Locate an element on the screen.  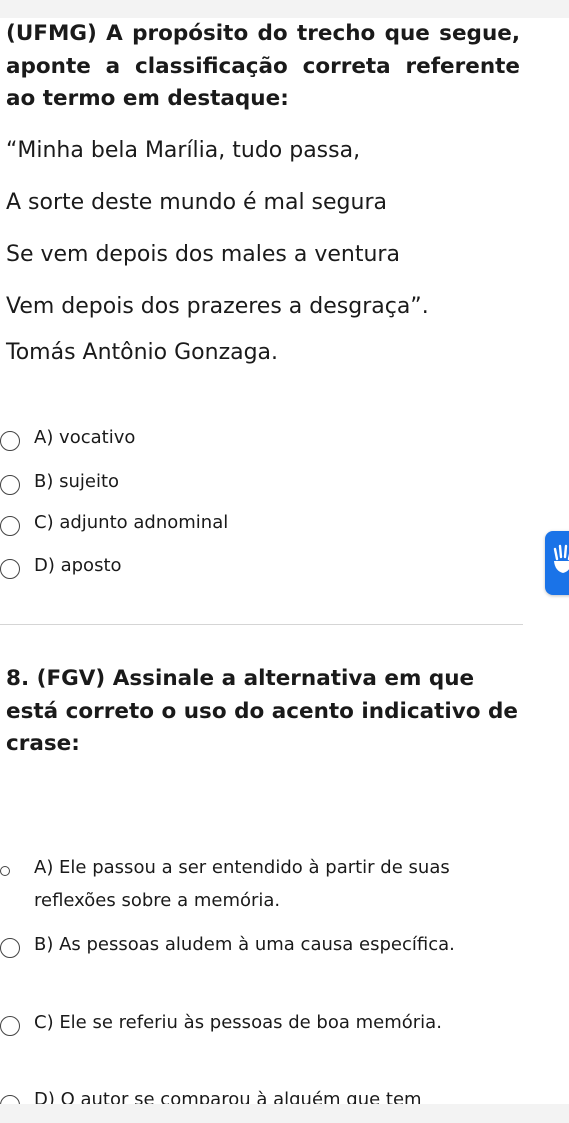
quote-line-2: A sorte deste mundo é mal segura is located at coordinates (196, 202).